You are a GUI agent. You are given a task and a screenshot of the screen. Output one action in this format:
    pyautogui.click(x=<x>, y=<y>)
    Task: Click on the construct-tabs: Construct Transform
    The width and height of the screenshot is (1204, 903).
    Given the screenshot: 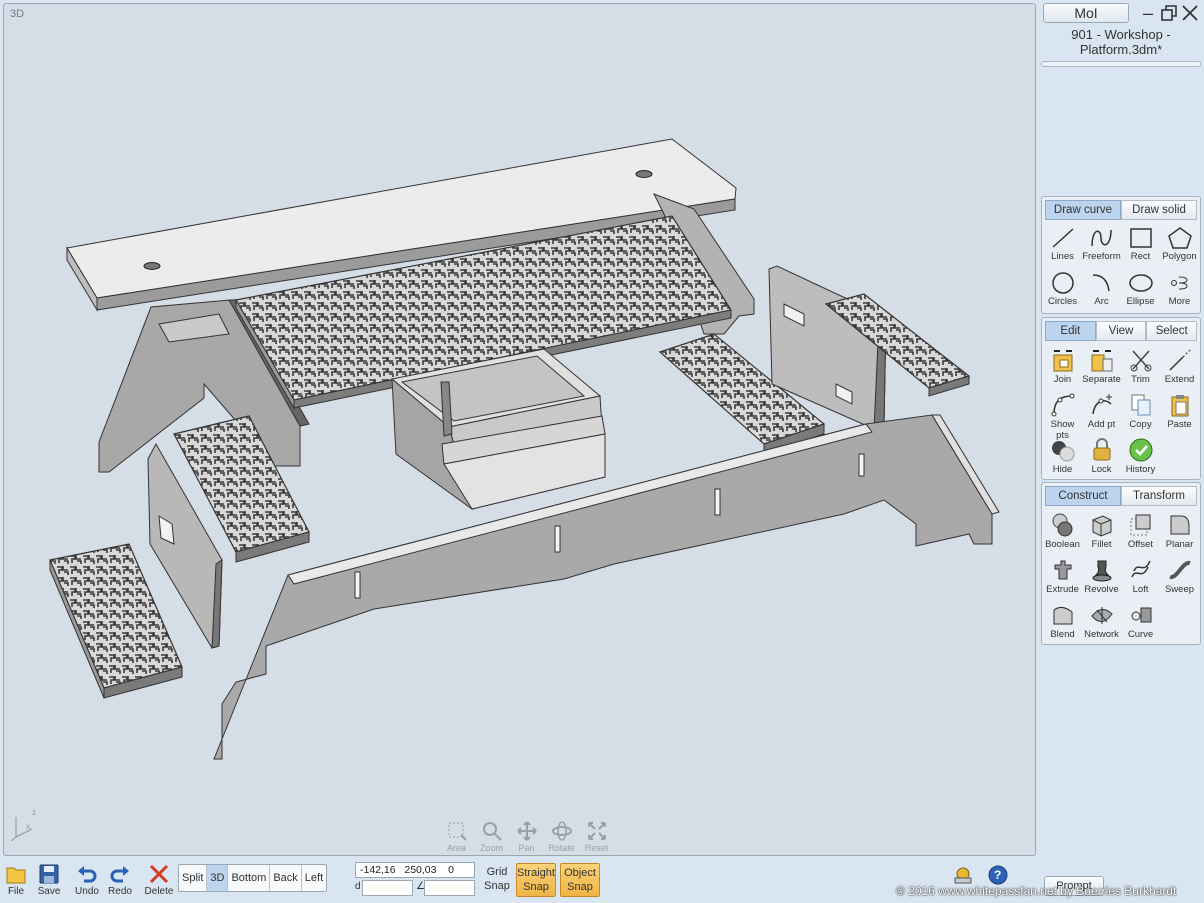 What is the action you would take?
    pyautogui.click(x=1121, y=496)
    